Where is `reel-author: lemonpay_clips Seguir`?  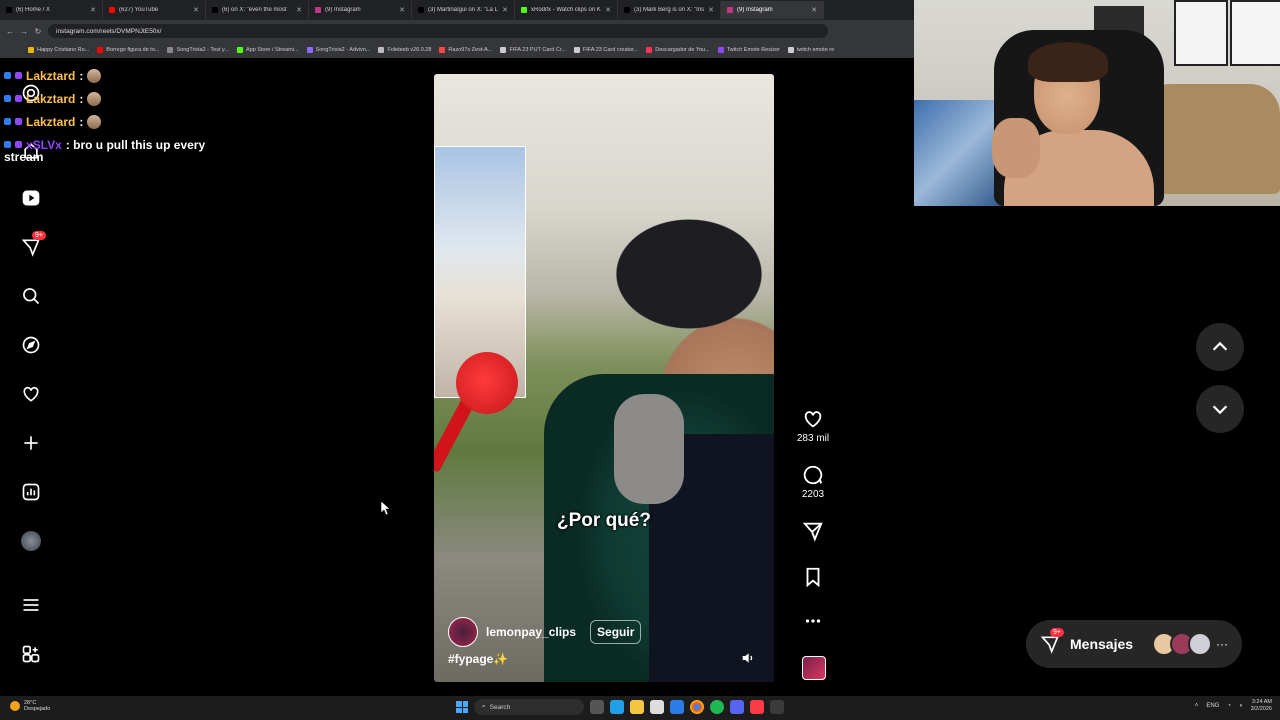
reel-author: lemonpay_clips Seguir is located at coordinates (545, 632).